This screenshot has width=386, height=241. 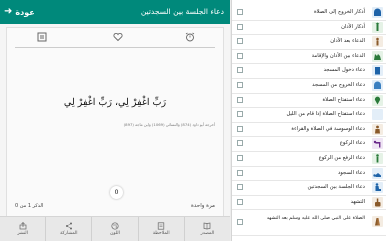 What do you see at coordinates (377, 71) in the screenshot?
I see `door-icon` at bounding box center [377, 71].